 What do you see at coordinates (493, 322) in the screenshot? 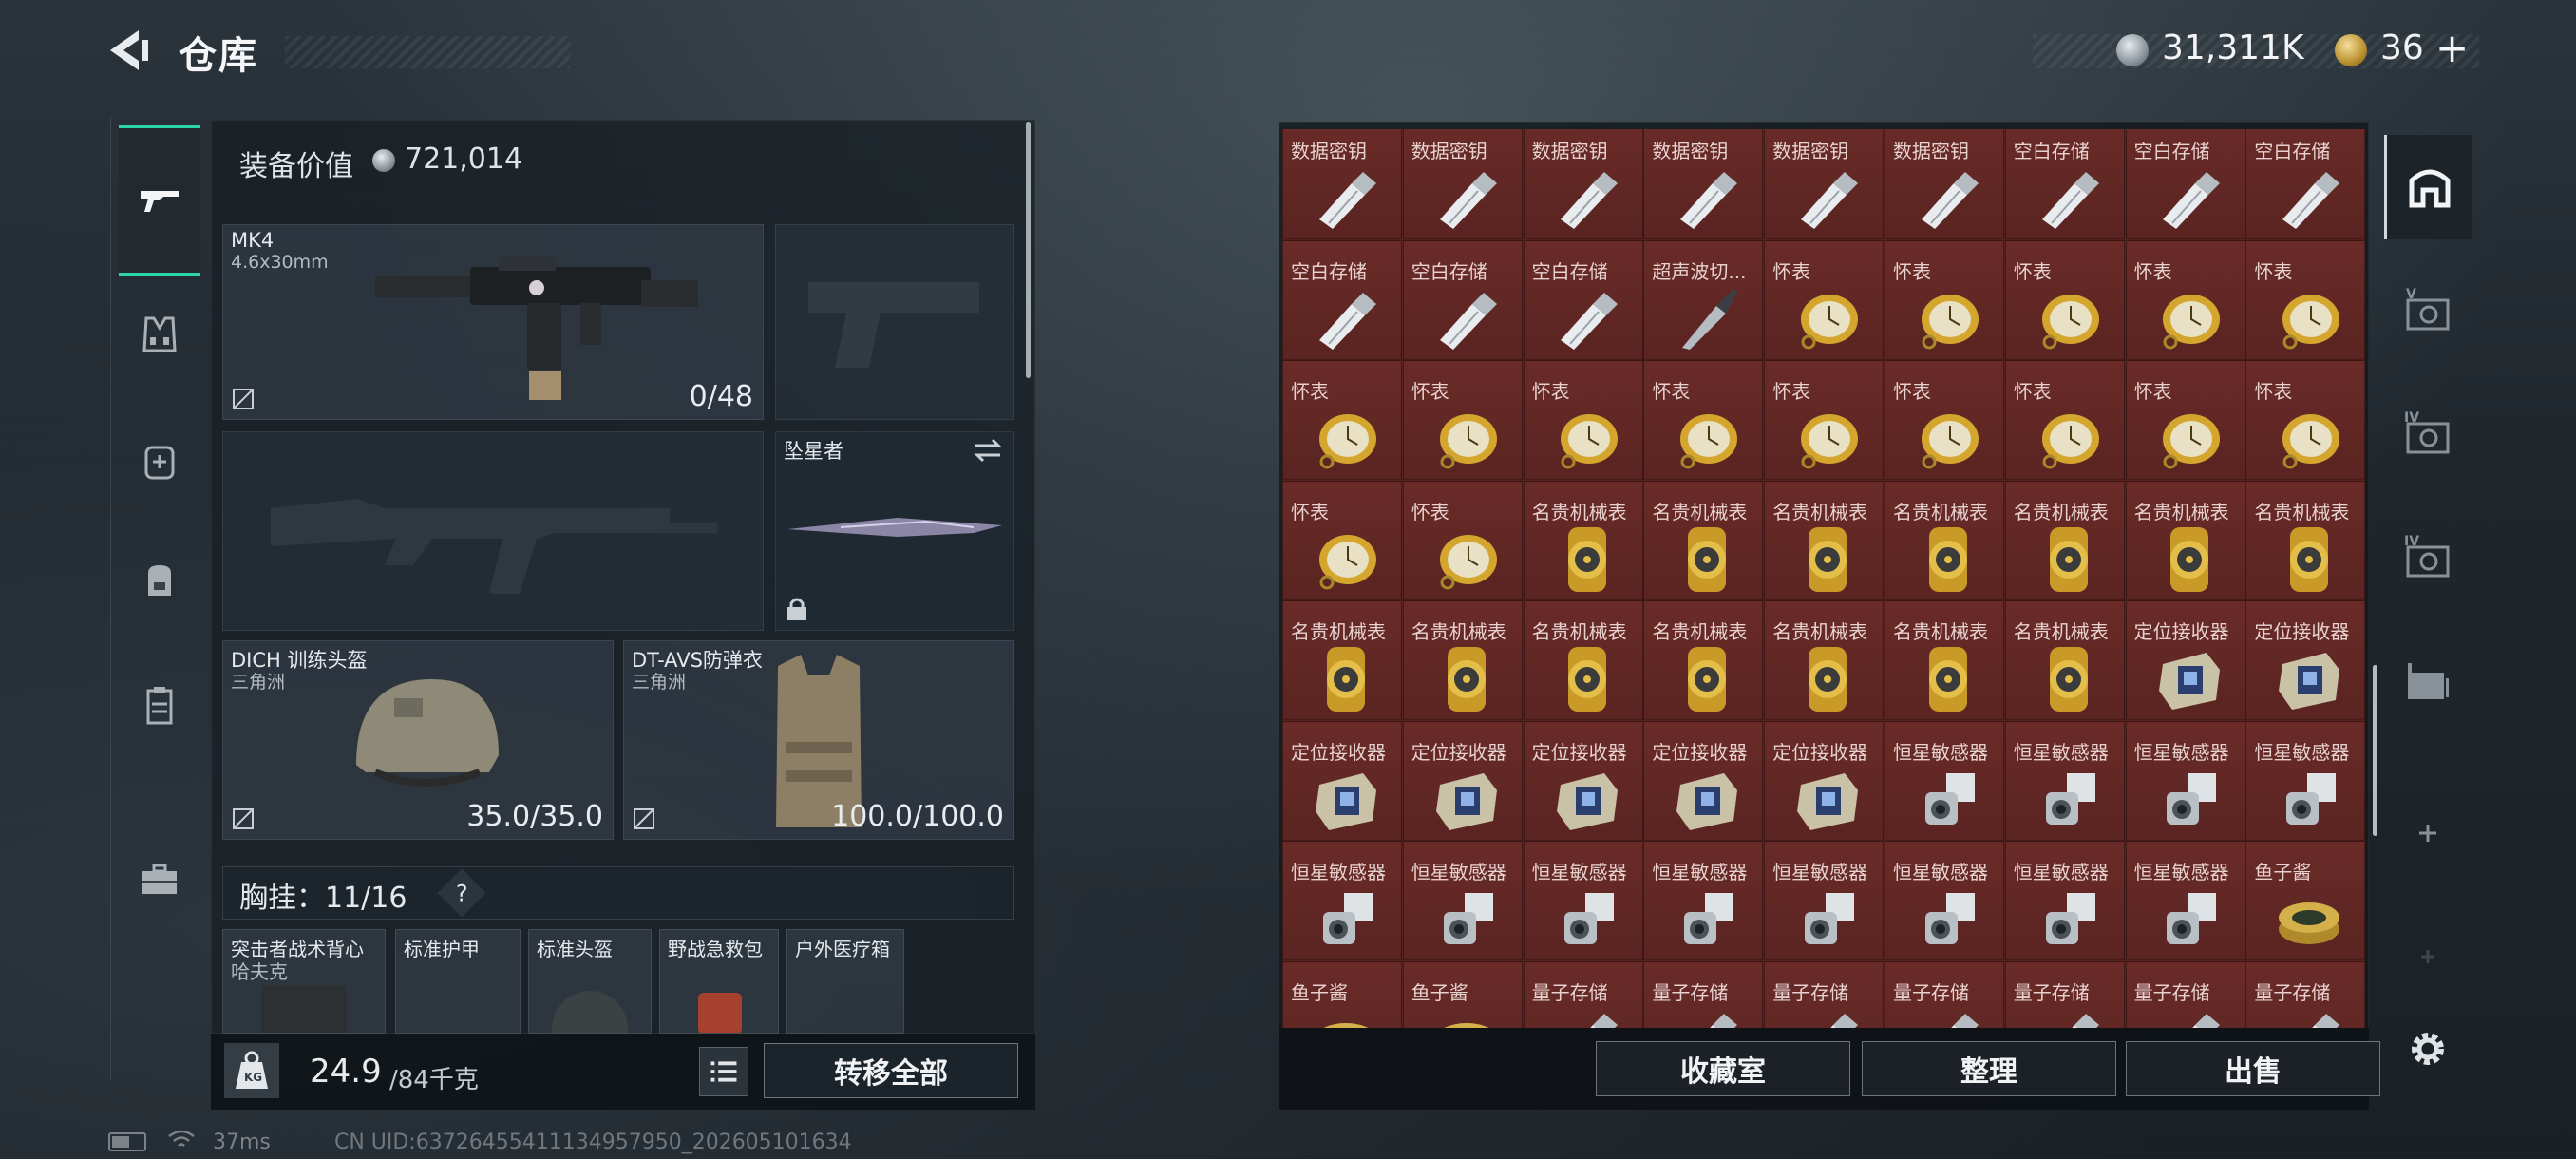
I see `primary-weapon-slot: MK4 4.6x30mm 0/48` at bounding box center [493, 322].